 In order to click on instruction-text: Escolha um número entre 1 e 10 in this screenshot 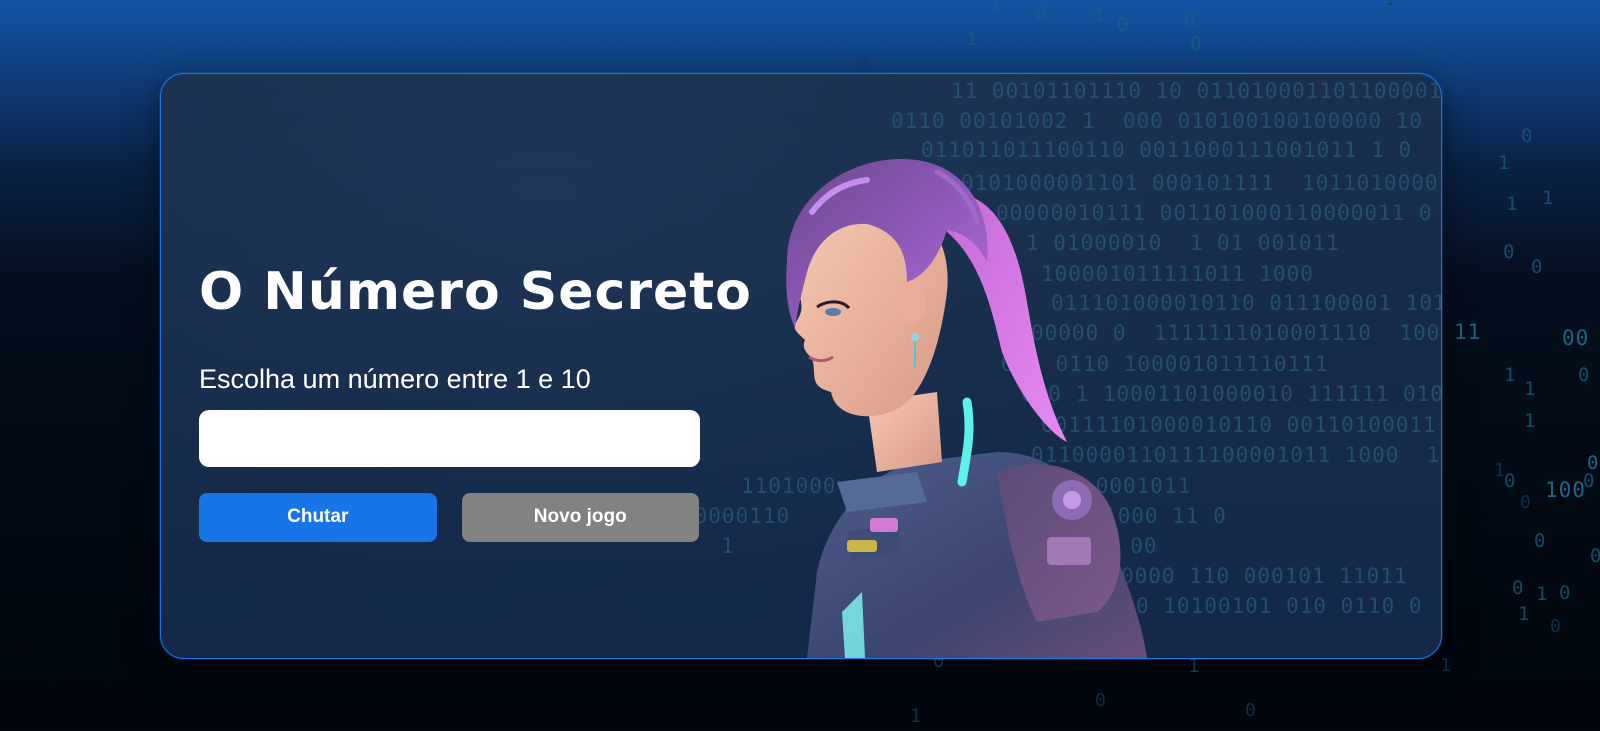, I will do `click(395, 379)`.